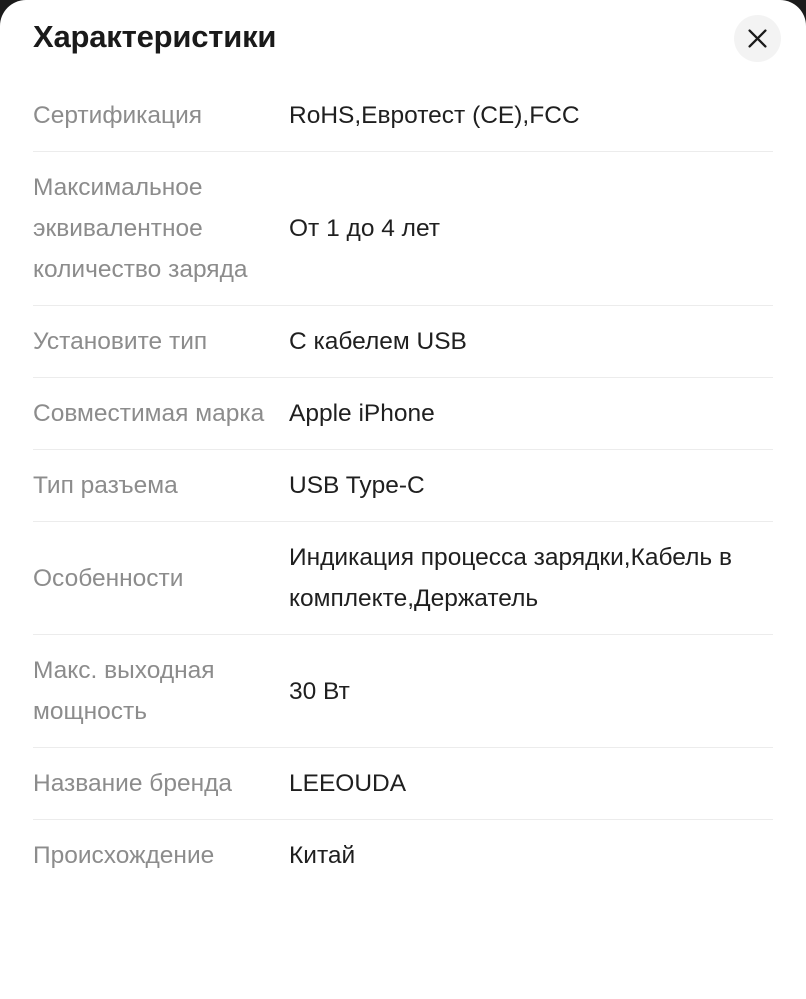 The height and width of the screenshot is (999, 806). What do you see at coordinates (531, 228) in the screenshot?
I see `spec-value: От 1 до 4 лет` at bounding box center [531, 228].